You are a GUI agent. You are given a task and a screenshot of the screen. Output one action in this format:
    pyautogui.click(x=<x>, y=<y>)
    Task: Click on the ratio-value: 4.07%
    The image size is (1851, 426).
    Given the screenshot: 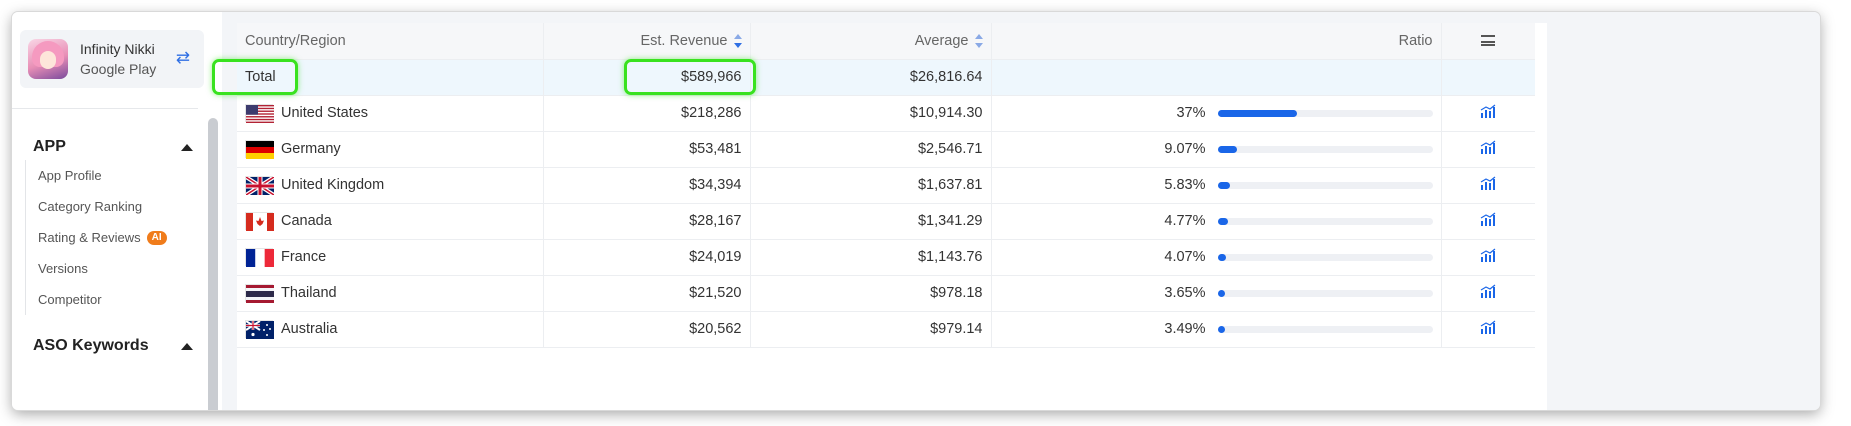 What is the action you would take?
    pyautogui.click(x=1185, y=257)
    